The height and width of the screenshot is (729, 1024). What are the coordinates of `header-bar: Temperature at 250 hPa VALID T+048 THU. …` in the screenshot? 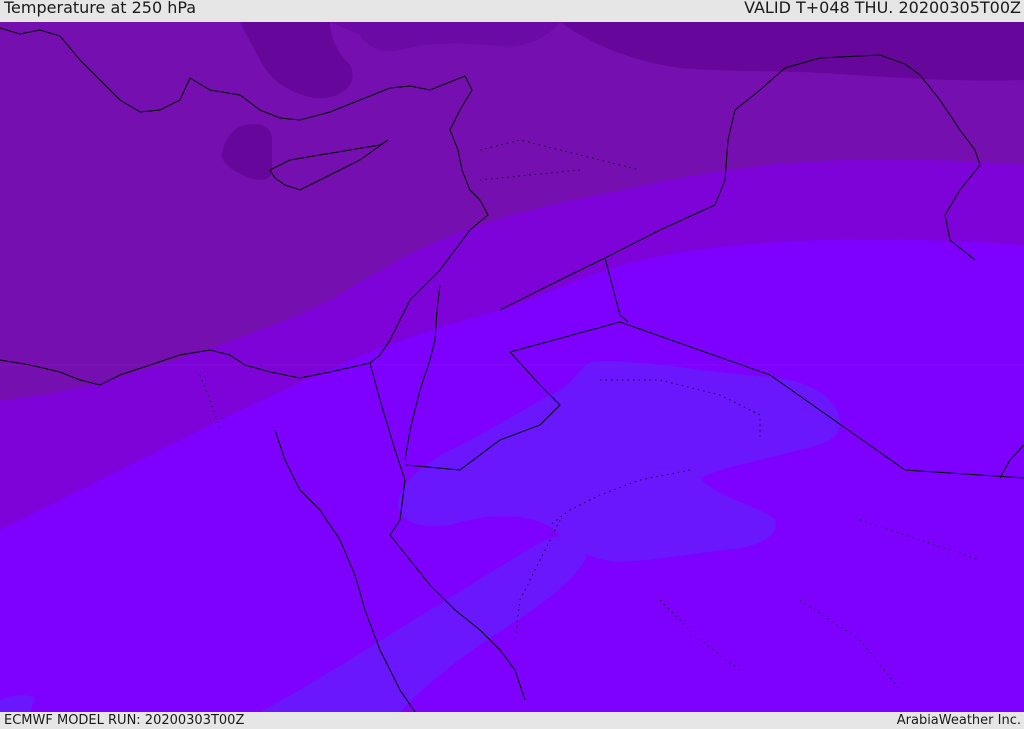 It's located at (512, 11).